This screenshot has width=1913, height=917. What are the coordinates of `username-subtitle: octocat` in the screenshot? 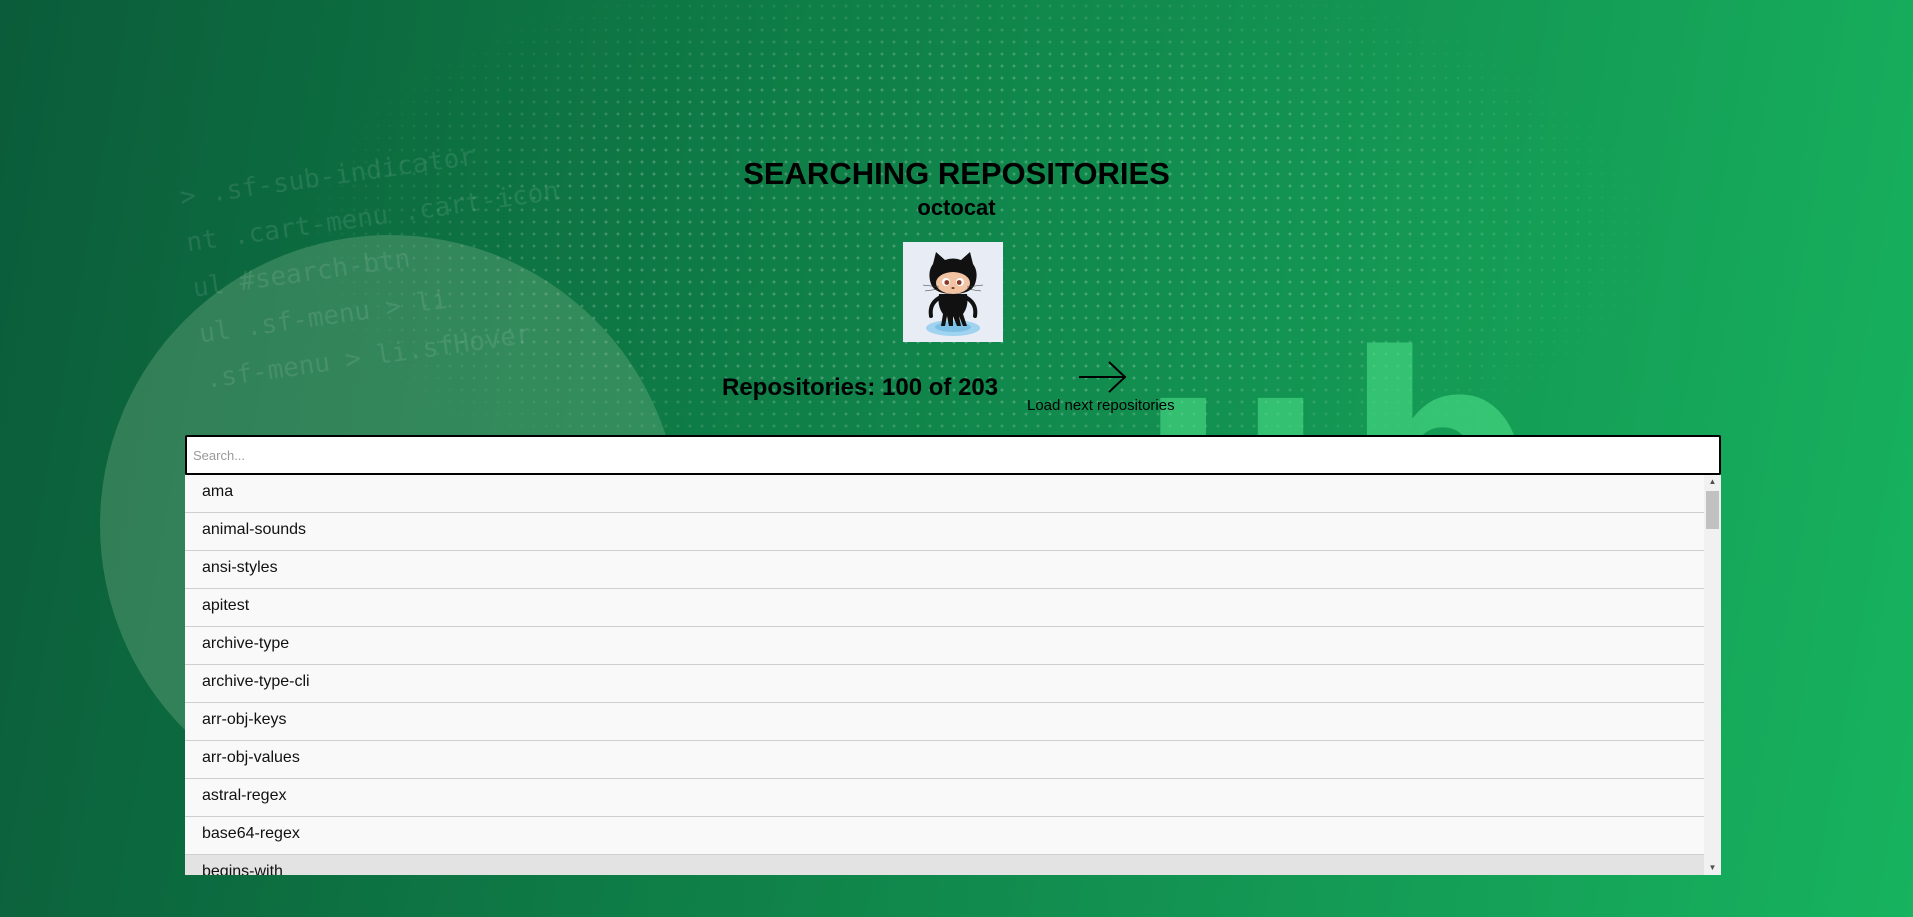 It's located at (956, 207).